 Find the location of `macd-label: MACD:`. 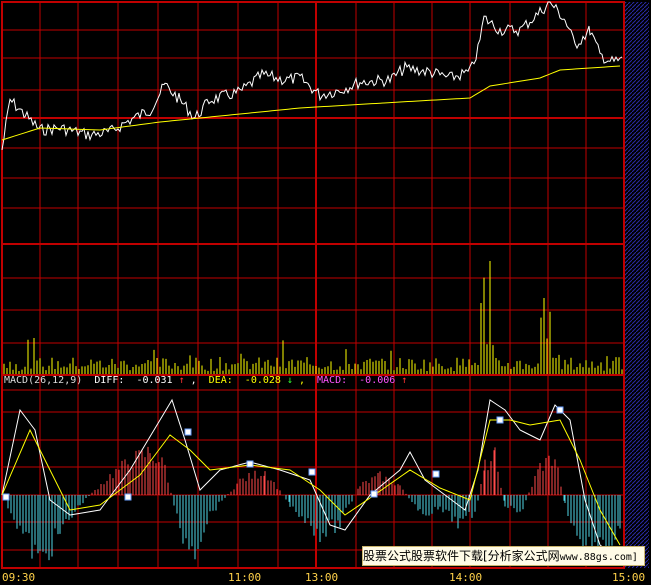

macd-label: MACD: is located at coordinates (332, 380).